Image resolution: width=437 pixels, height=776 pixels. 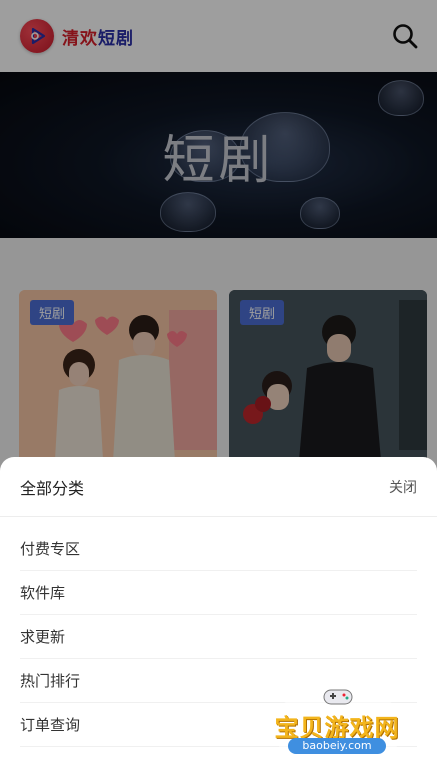 I want to click on modal-backdrop-top, so click(x=218, y=36).